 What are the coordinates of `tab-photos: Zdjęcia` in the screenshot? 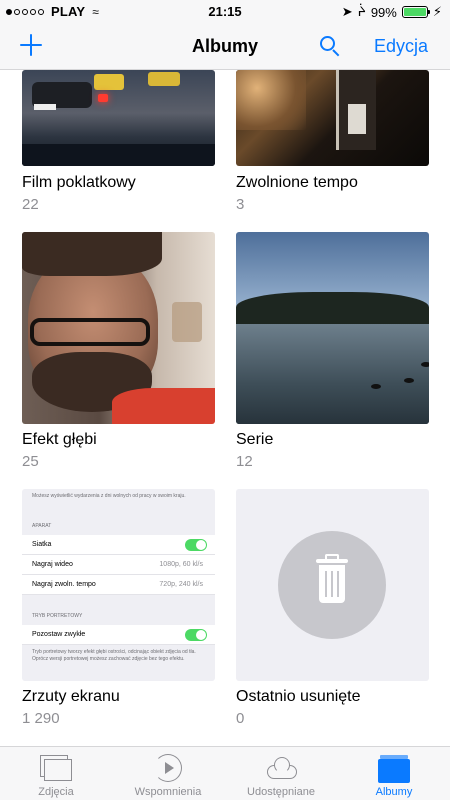 It's located at (56, 773).